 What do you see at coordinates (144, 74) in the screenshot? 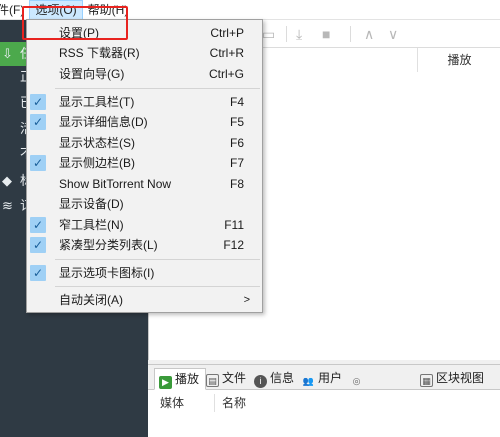
I see `menu-item-setup-wizard: 设置向导(G) Ctrl+G` at bounding box center [144, 74].